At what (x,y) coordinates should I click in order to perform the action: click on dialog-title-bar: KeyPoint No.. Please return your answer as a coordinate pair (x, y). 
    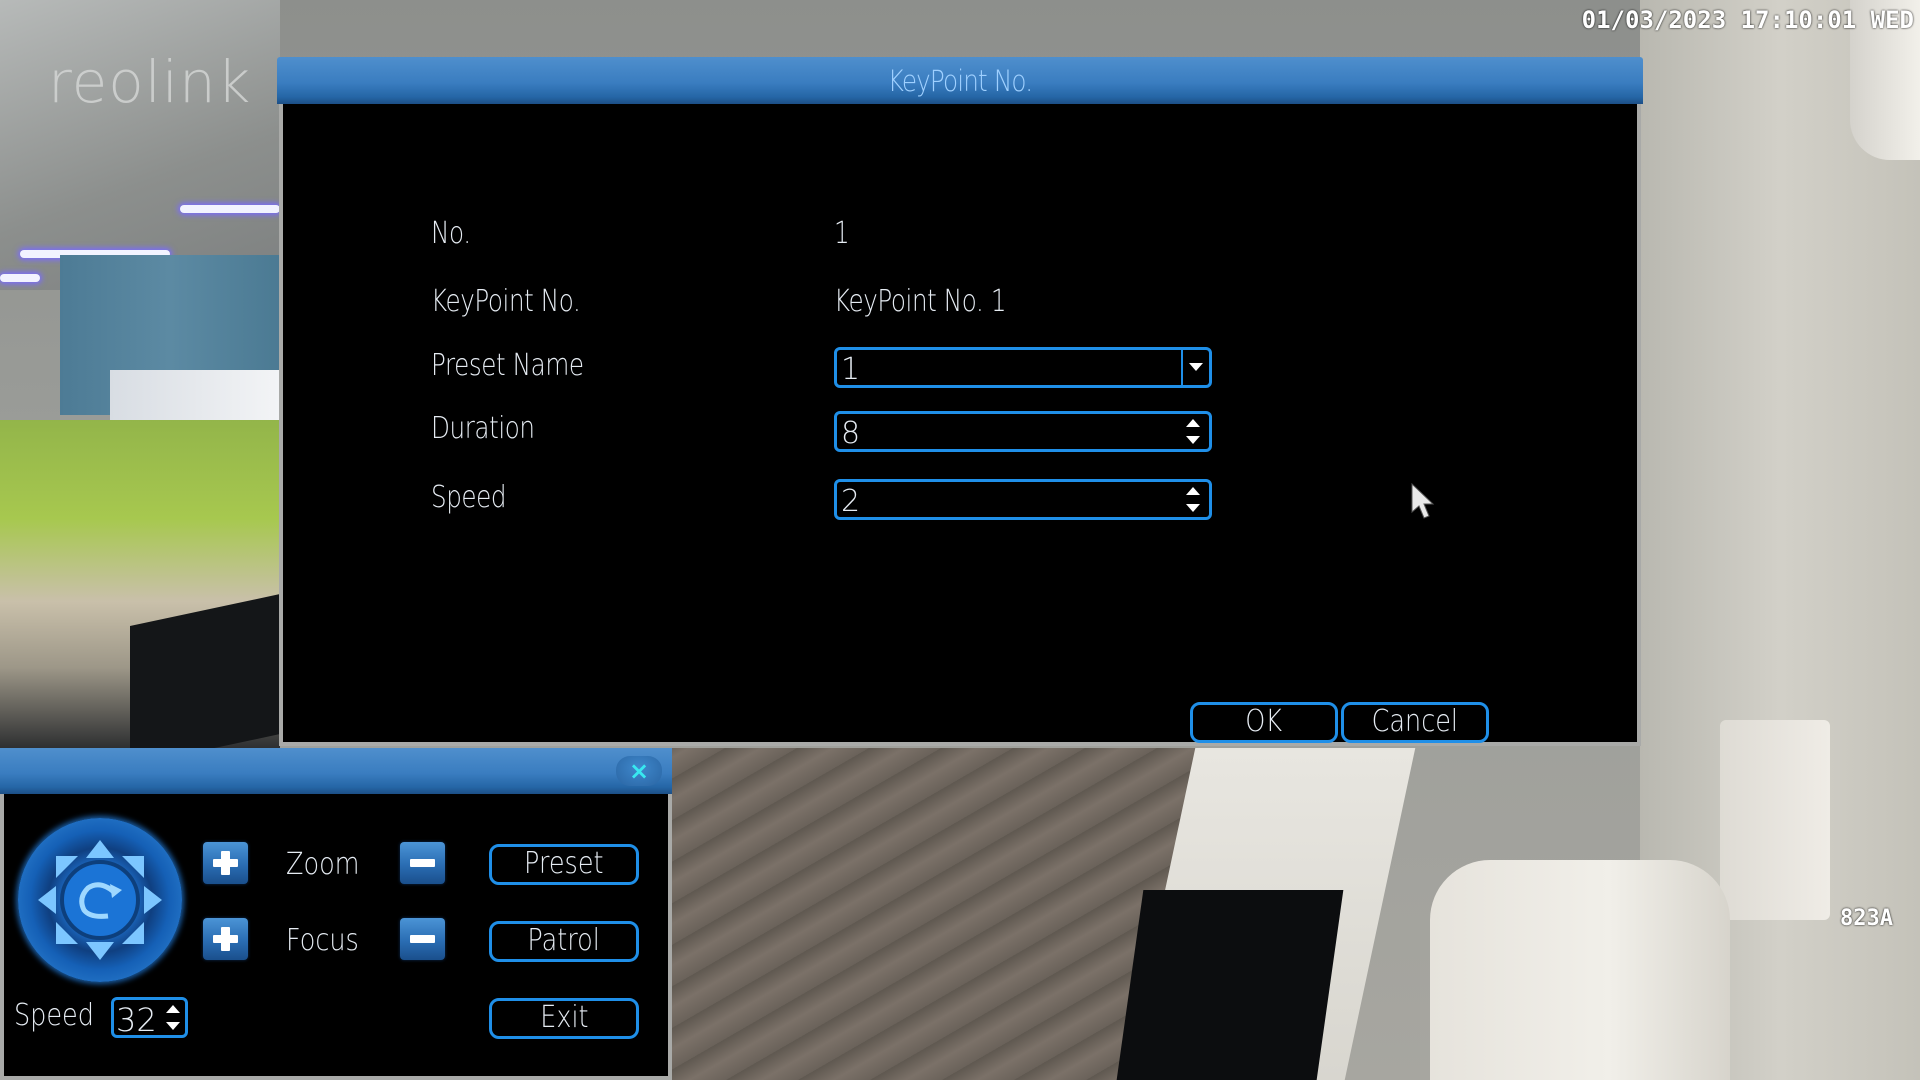
    Looking at the image, I should click on (960, 80).